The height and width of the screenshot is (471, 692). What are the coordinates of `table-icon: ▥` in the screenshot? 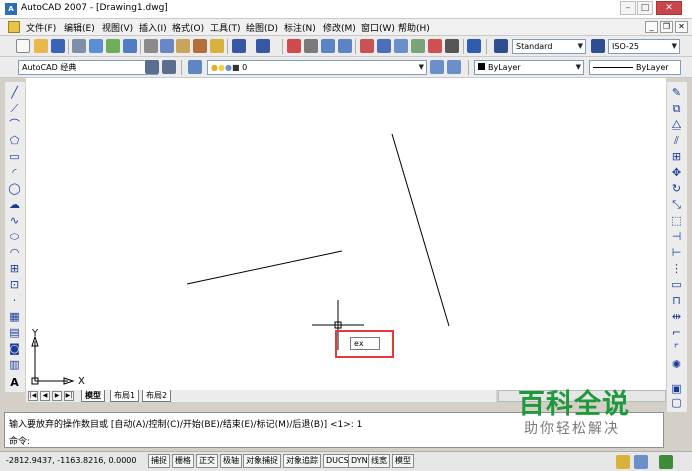 It's located at (14, 364).